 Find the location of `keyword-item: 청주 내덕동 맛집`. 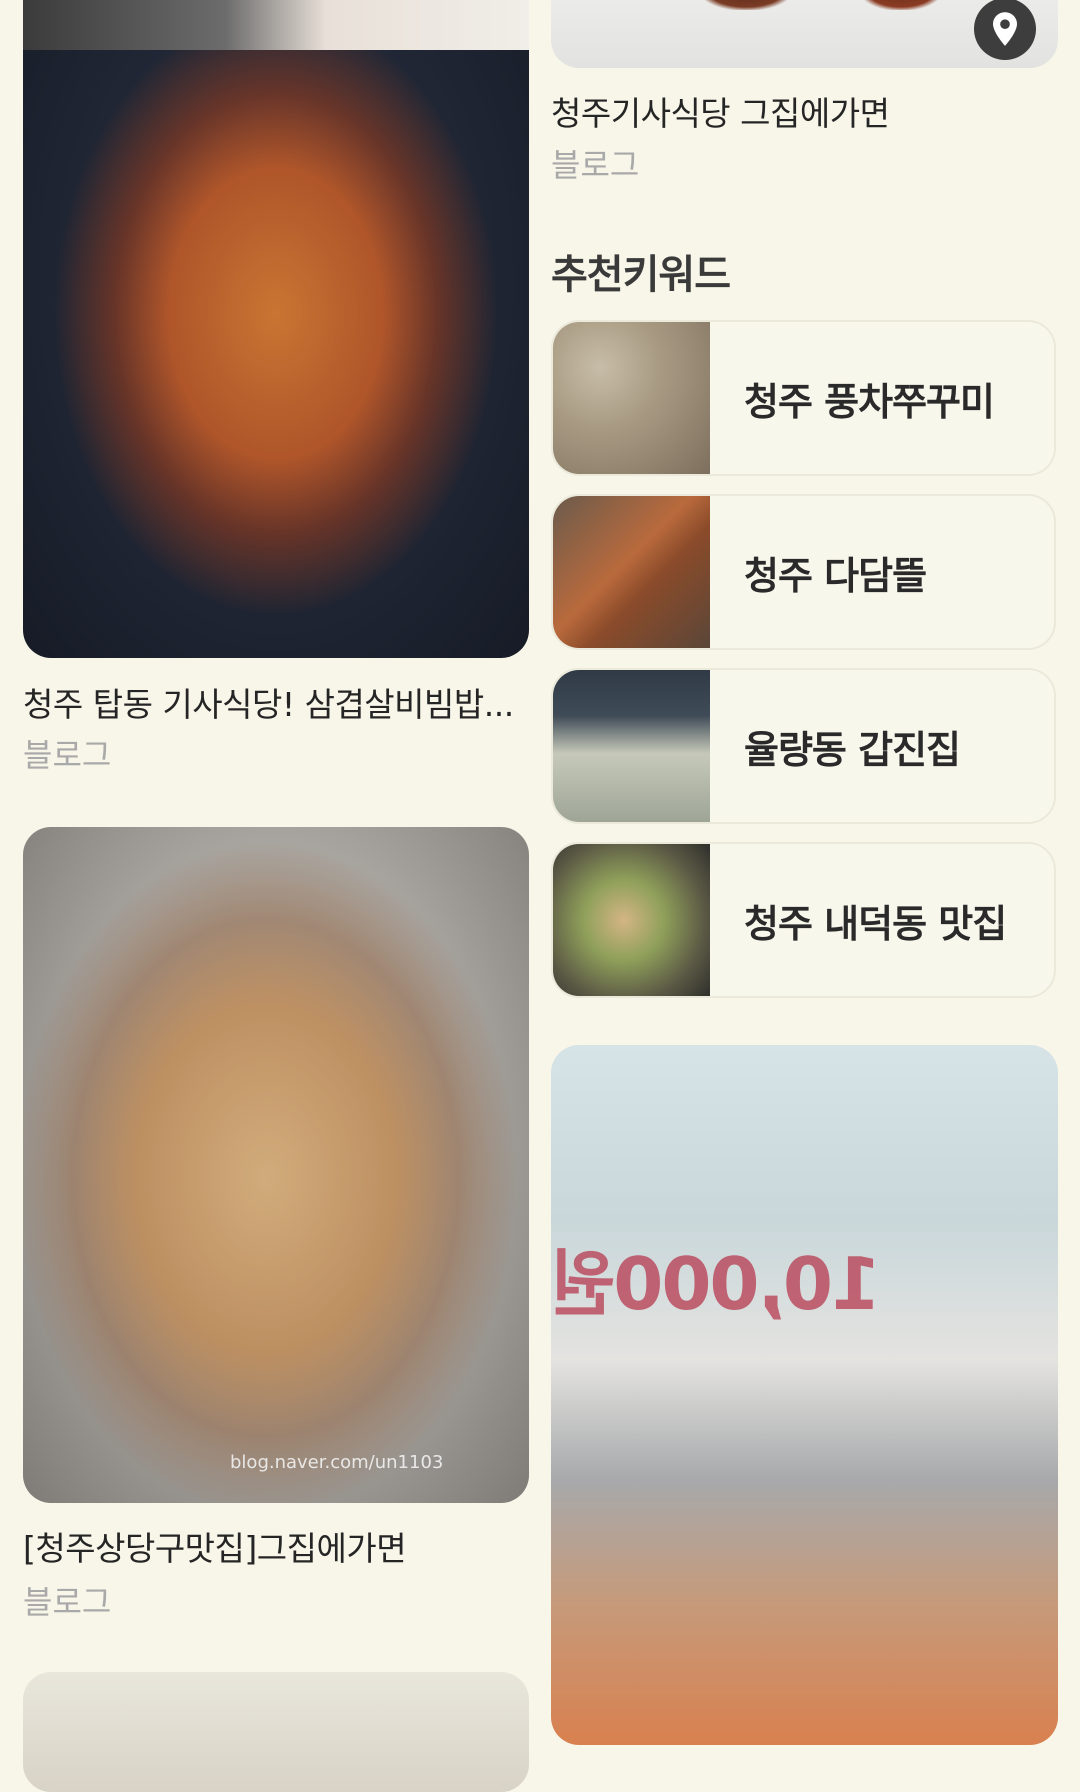

keyword-item: 청주 내덕동 맛집 is located at coordinates (803, 920).